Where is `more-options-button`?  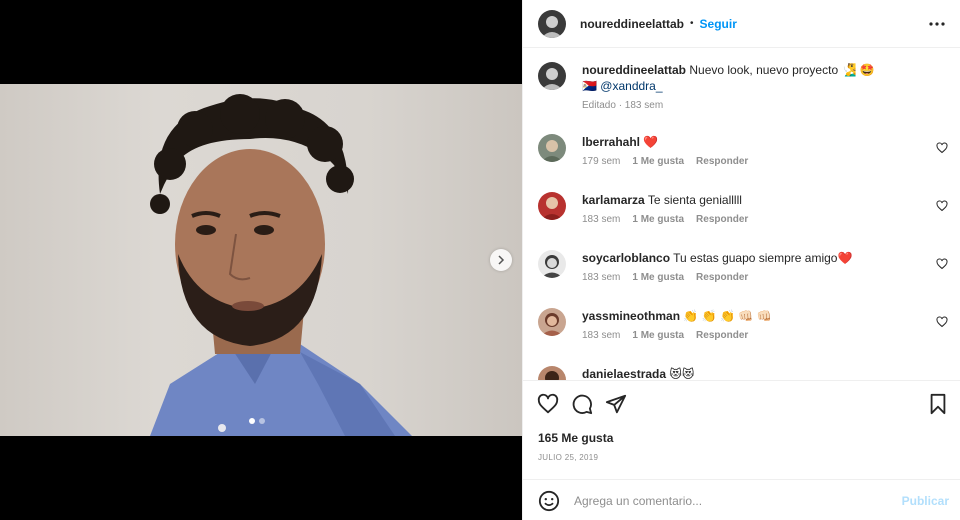
more-options-button is located at coordinates (937, 24).